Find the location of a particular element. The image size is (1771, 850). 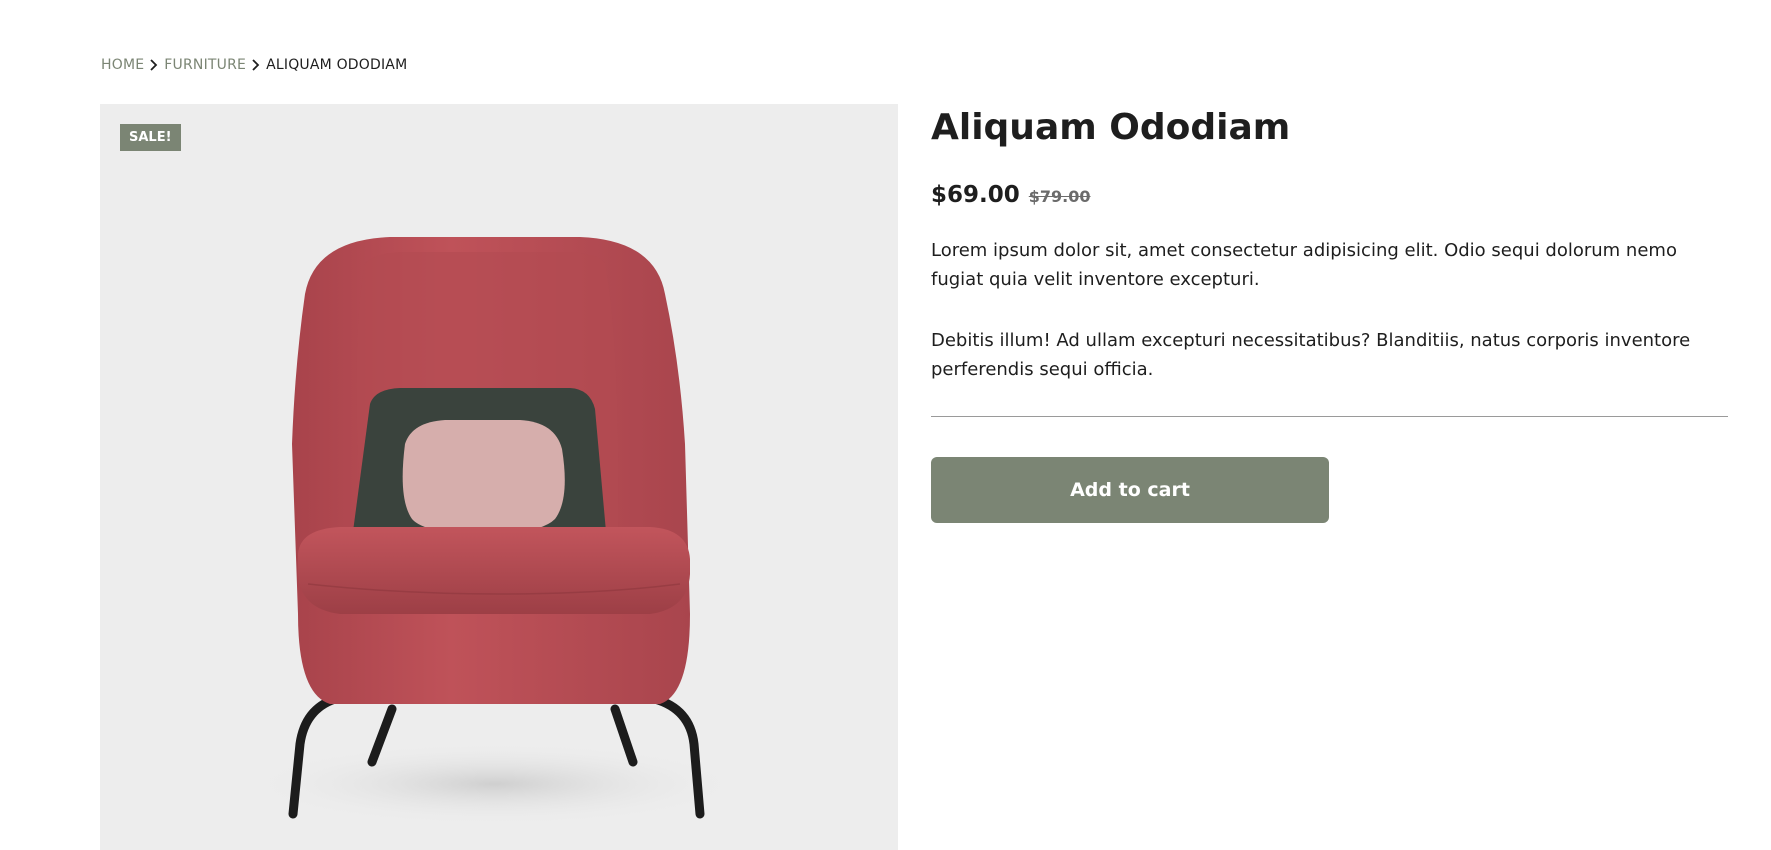

regular-price: $79.00 is located at coordinates (1059, 196).